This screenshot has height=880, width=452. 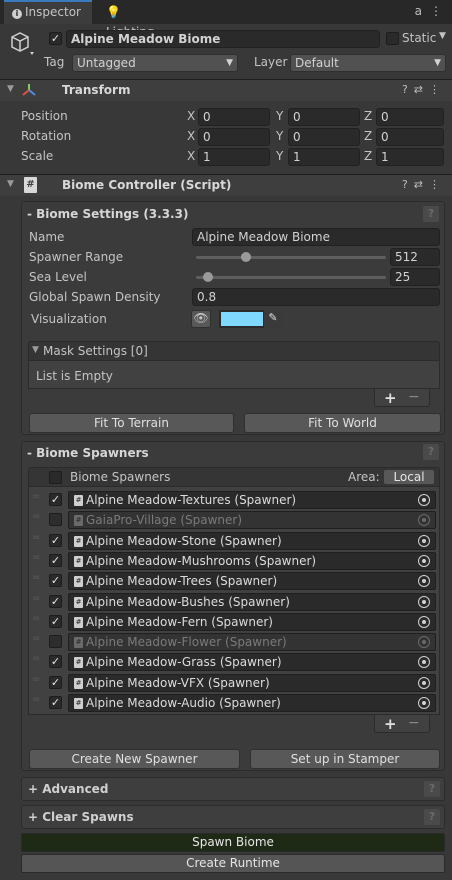 What do you see at coordinates (419, 38) in the screenshot?
I see `static-label: Static` at bounding box center [419, 38].